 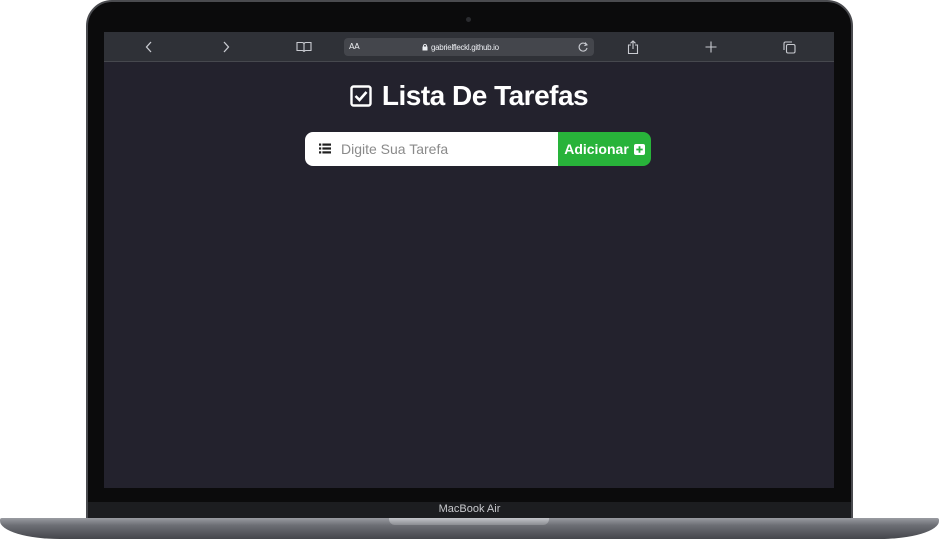 I want to click on chevron-left-icon, so click(x=149, y=47).